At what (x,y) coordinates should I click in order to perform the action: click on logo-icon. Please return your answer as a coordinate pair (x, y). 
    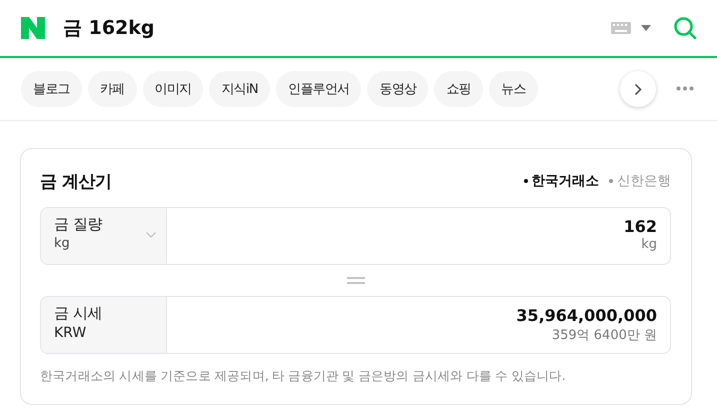
    Looking at the image, I should click on (33, 28).